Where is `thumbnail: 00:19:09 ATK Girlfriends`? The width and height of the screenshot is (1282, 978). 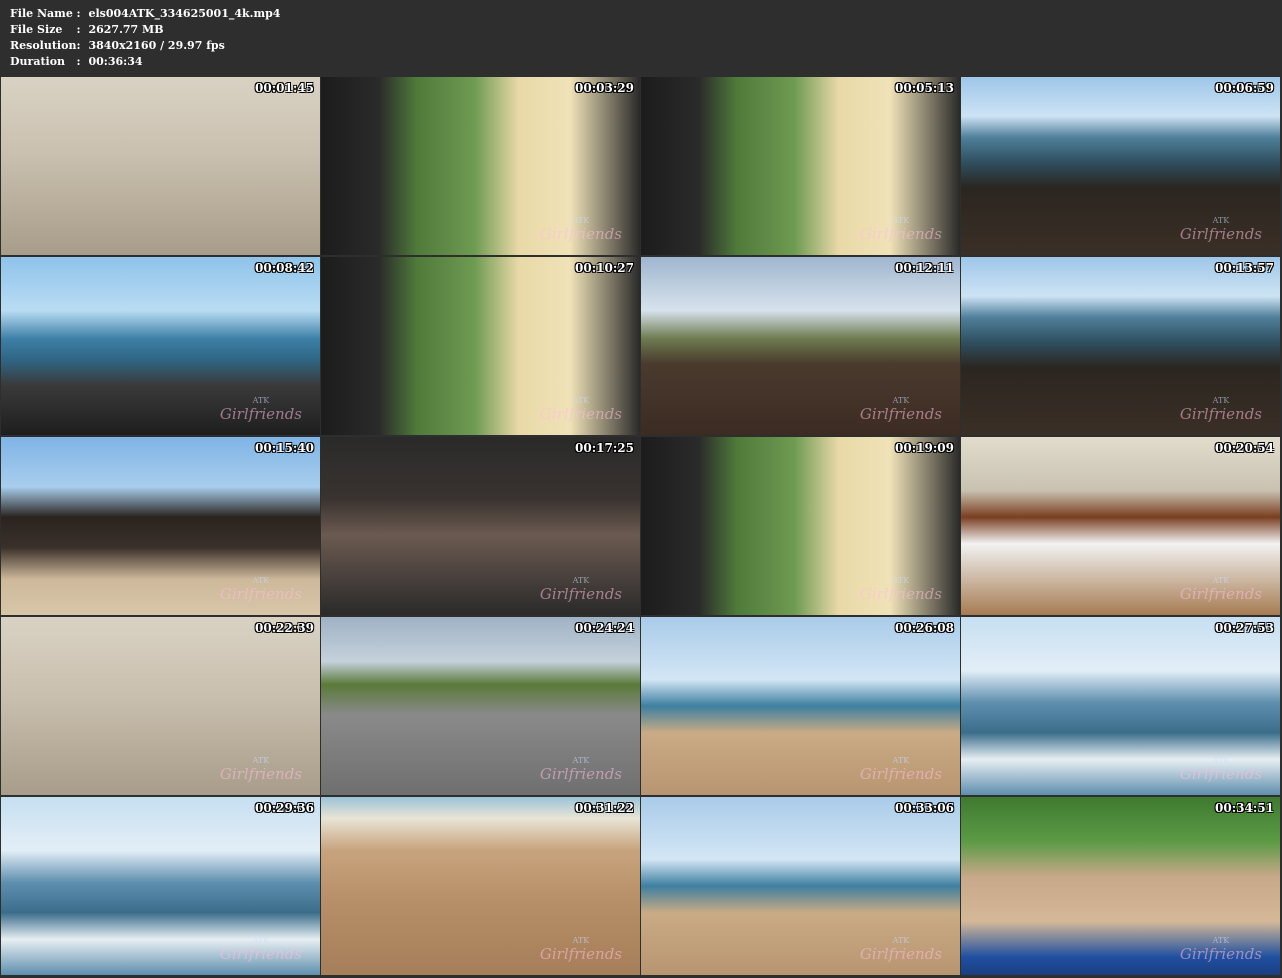
thumbnail: 00:19:09 ATK Girlfriends is located at coordinates (800, 526).